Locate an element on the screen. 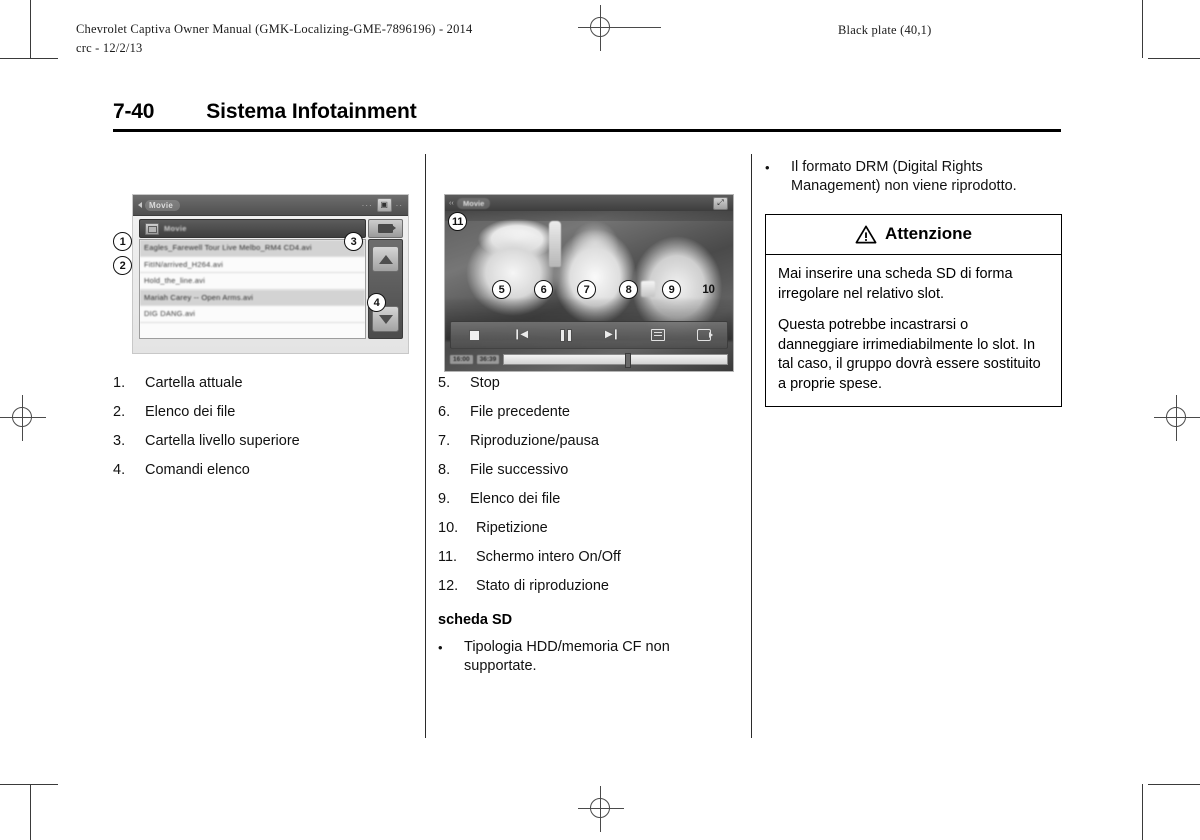 This screenshot has width=1200, height=840. playback-controls: ❙◀ ▶❙ is located at coordinates (589, 335).